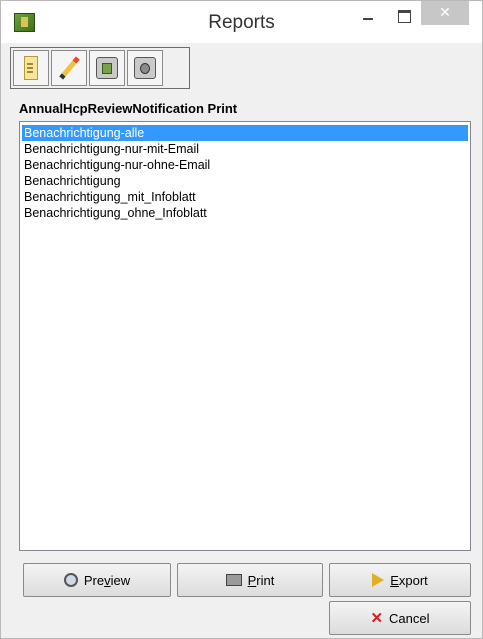 This screenshot has height=639, width=483. I want to click on library-add-button, so click(107, 68).